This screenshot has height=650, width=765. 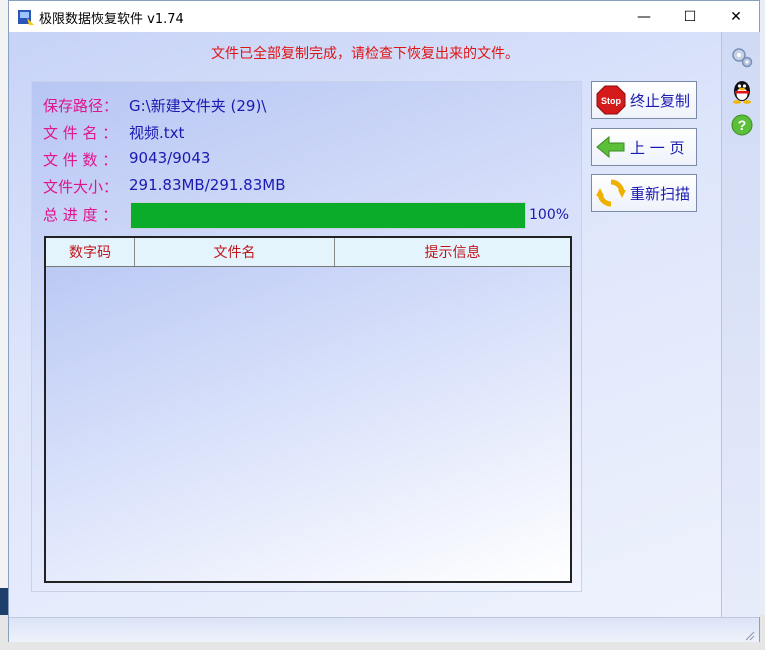 I want to click on status-message: 文件已全部复制完成，请检查下恢复出来的文件。, so click(x=365, y=54).